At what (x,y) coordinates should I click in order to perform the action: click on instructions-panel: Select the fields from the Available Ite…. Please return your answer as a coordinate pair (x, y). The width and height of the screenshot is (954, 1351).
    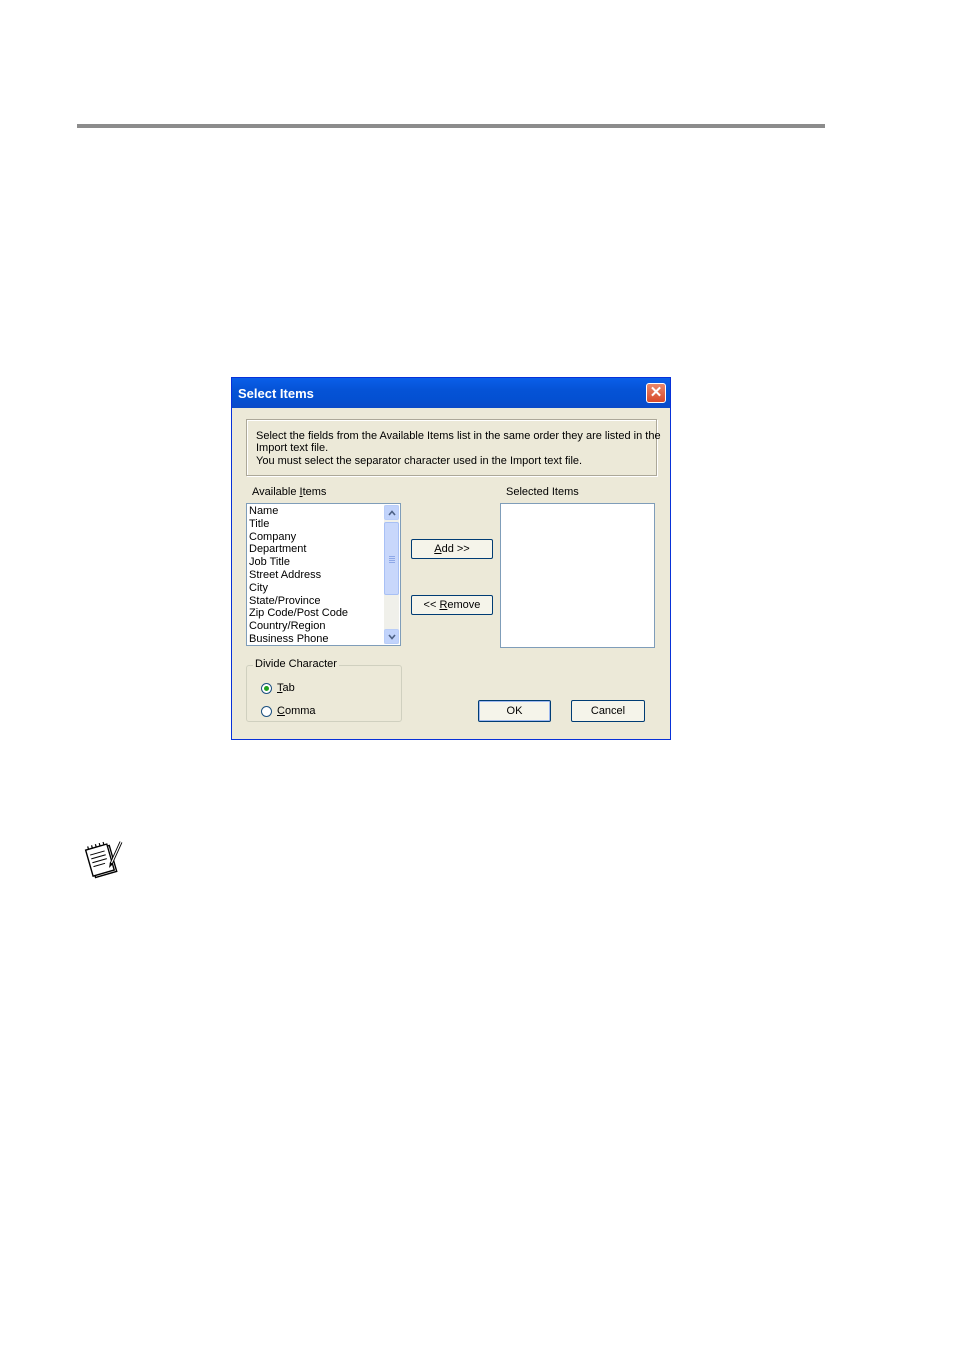
    Looking at the image, I should click on (453, 447).